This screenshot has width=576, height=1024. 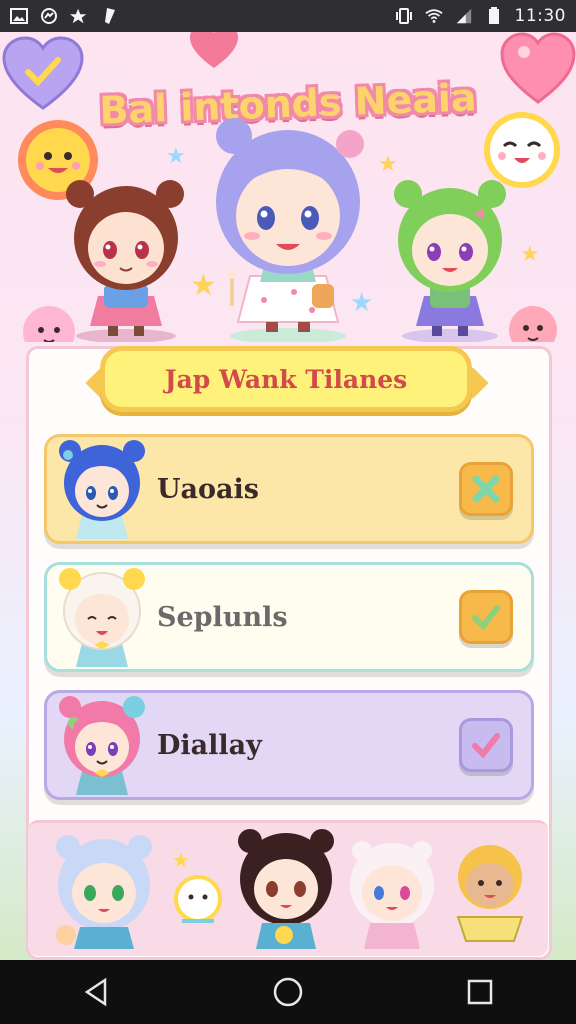 I want to click on back-button, so click(x=96, y=992).